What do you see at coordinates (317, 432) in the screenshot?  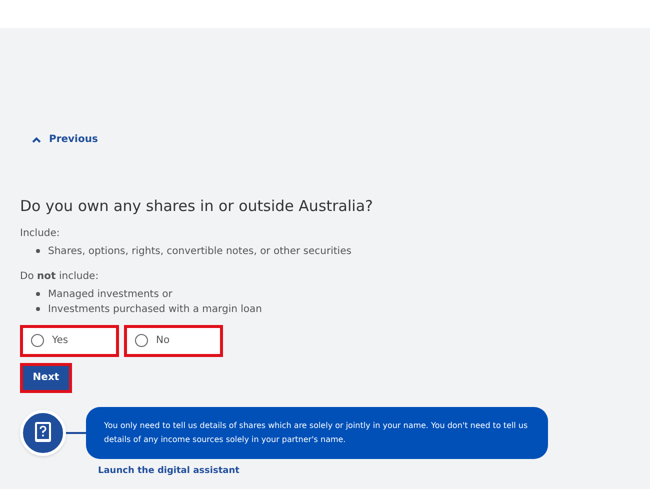 I see `assistant-message: You only need to tell us details of shares which are solely or jointly in your name. You don't need to tell us details of any income sources solely in your partner's name.` at bounding box center [317, 432].